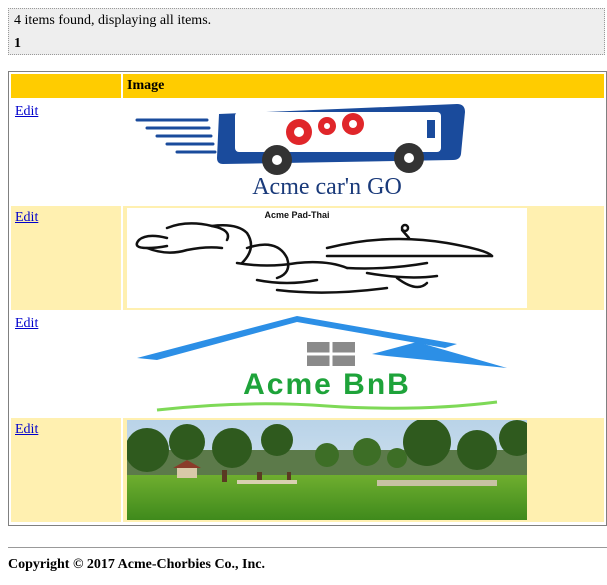 The height and width of the screenshot is (585, 607). What do you see at coordinates (327, 152) in the screenshot?
I see `acme-carngo-logo: Acme car'n GO` at bounding box center [327, 152].